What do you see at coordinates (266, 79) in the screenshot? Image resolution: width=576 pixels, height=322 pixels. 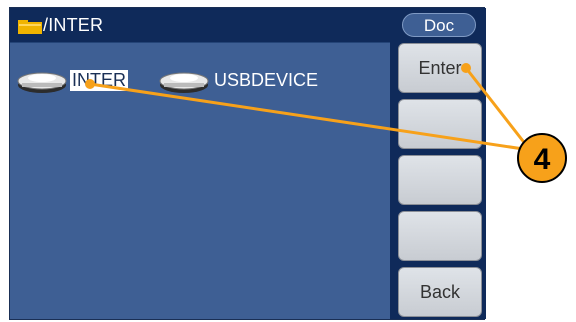 I see `drive-label: USBDEVICE` at bounding box center [266, 79].